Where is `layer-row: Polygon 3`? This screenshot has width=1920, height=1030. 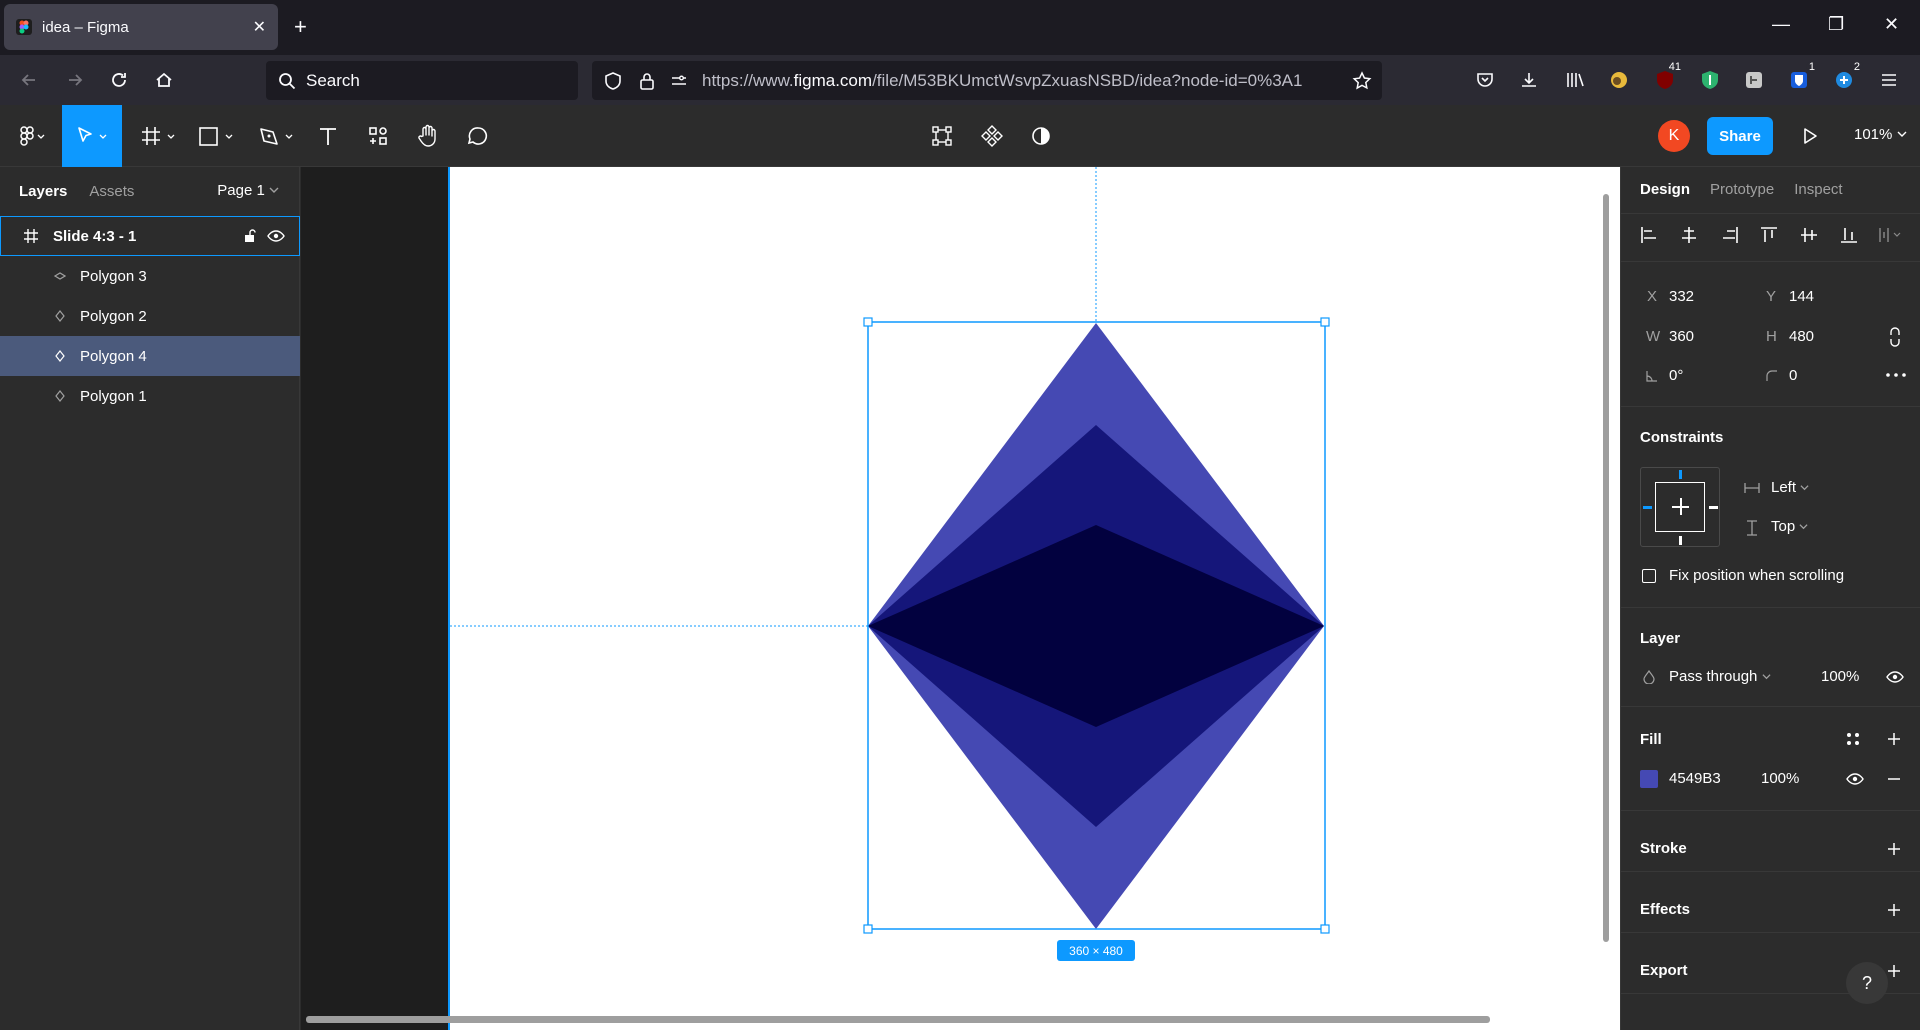
layer-row: Polygon 3 is located at coordinates (150, 276).